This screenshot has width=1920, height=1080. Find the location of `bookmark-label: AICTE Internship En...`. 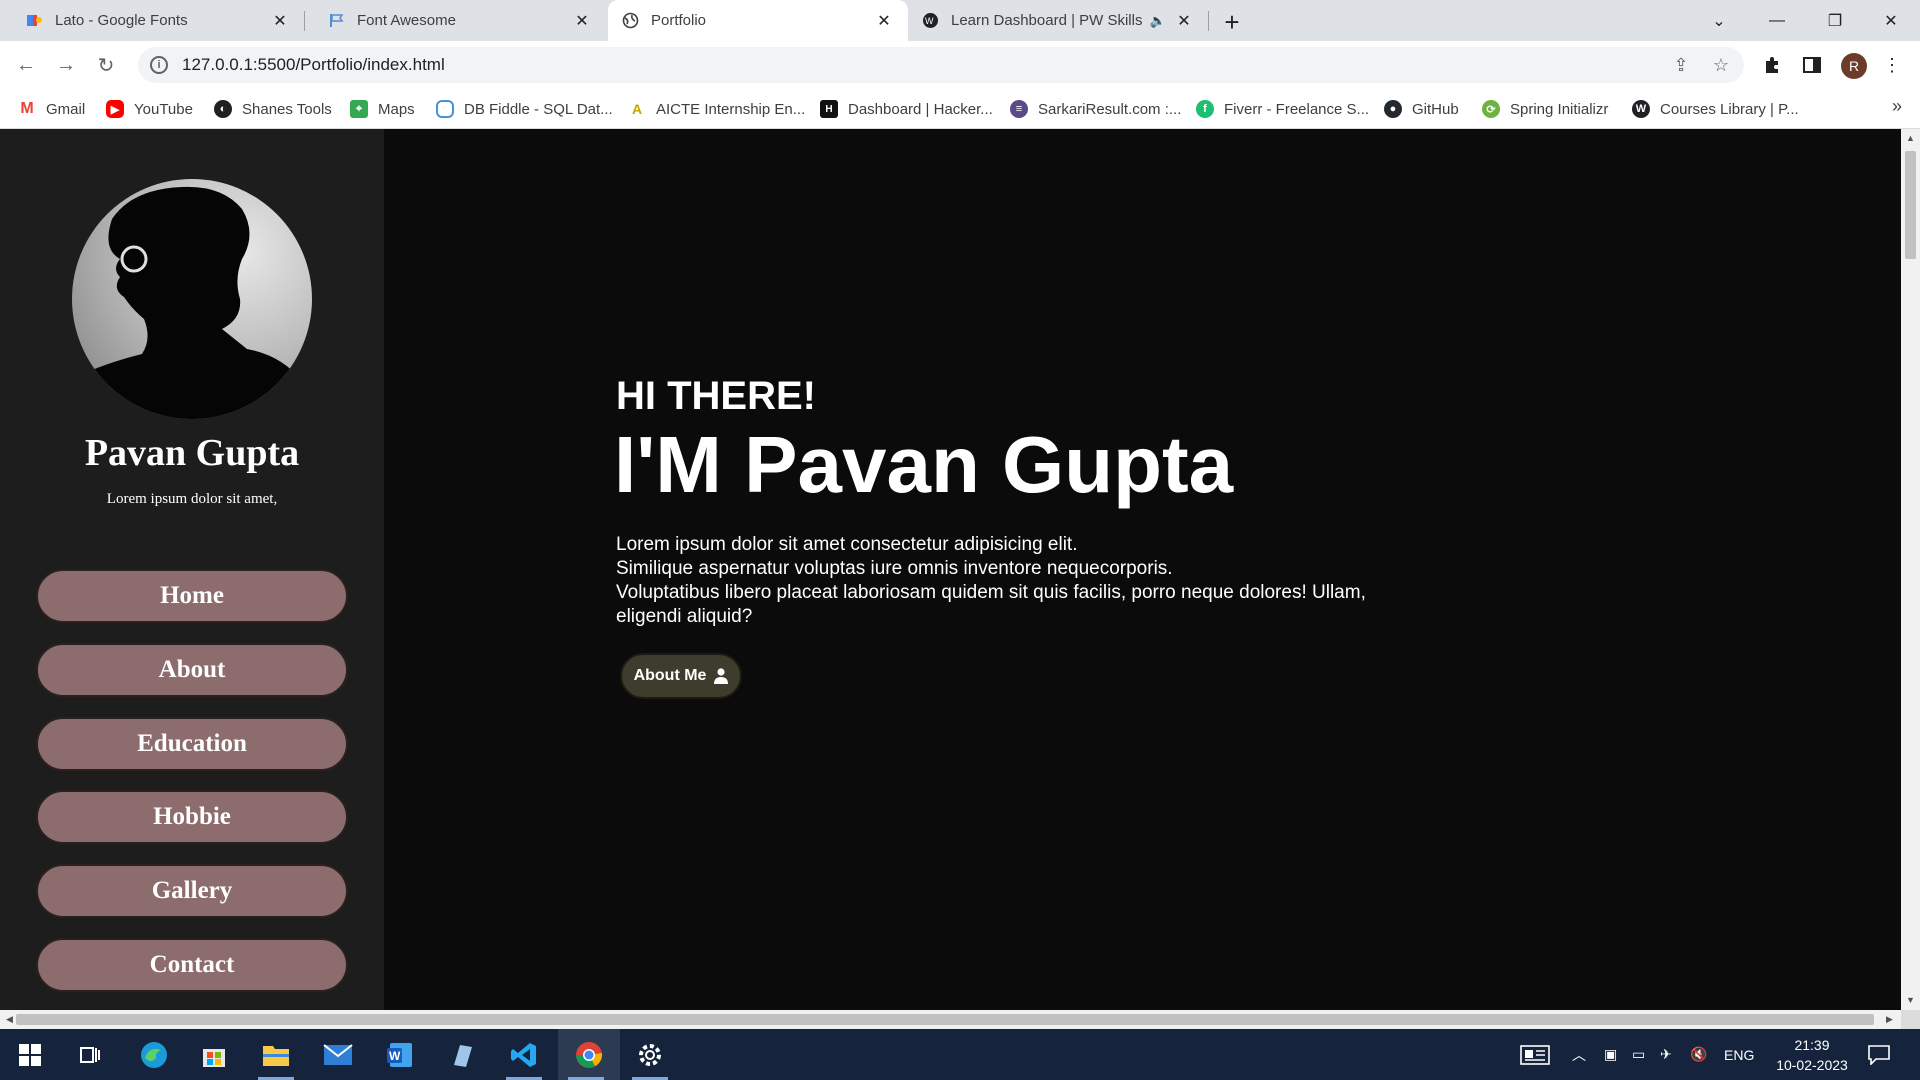

bookmark-label: AICTE Internship En... is located at coordinates (731, 109).